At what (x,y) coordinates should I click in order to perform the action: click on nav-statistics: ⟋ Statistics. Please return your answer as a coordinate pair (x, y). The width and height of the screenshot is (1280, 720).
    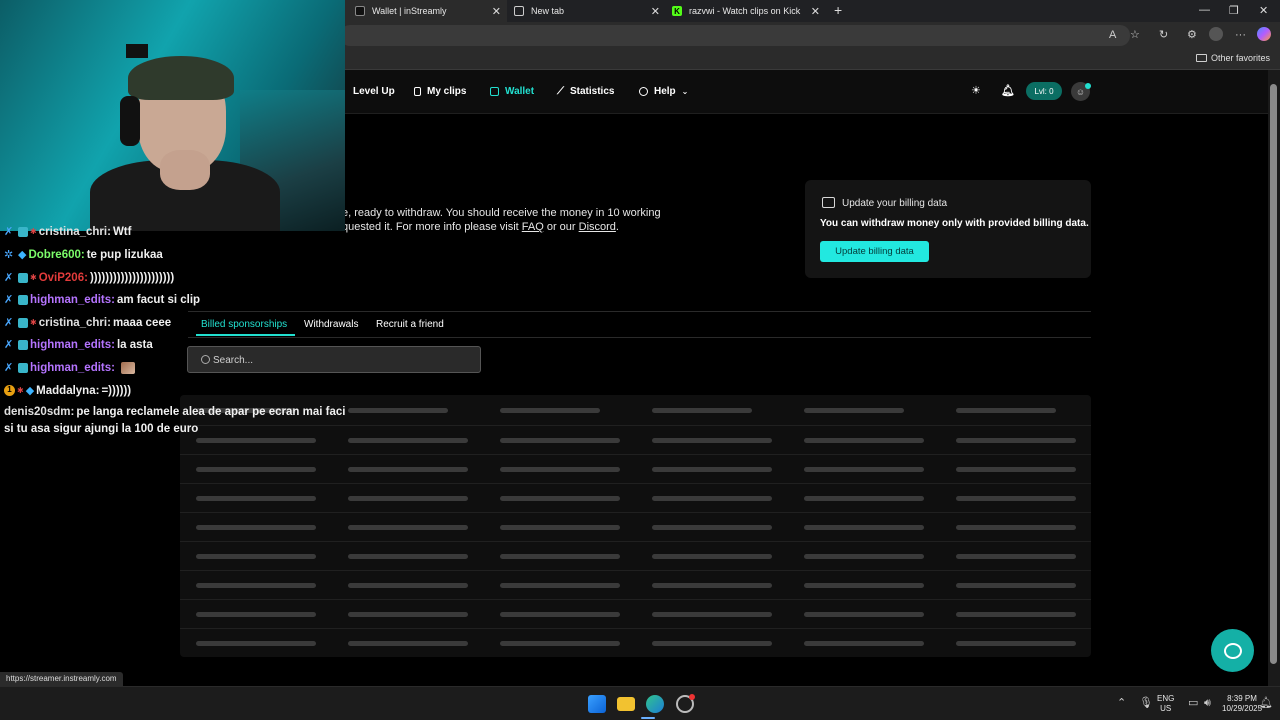
    Looking at the image, I should click on (585, 91).